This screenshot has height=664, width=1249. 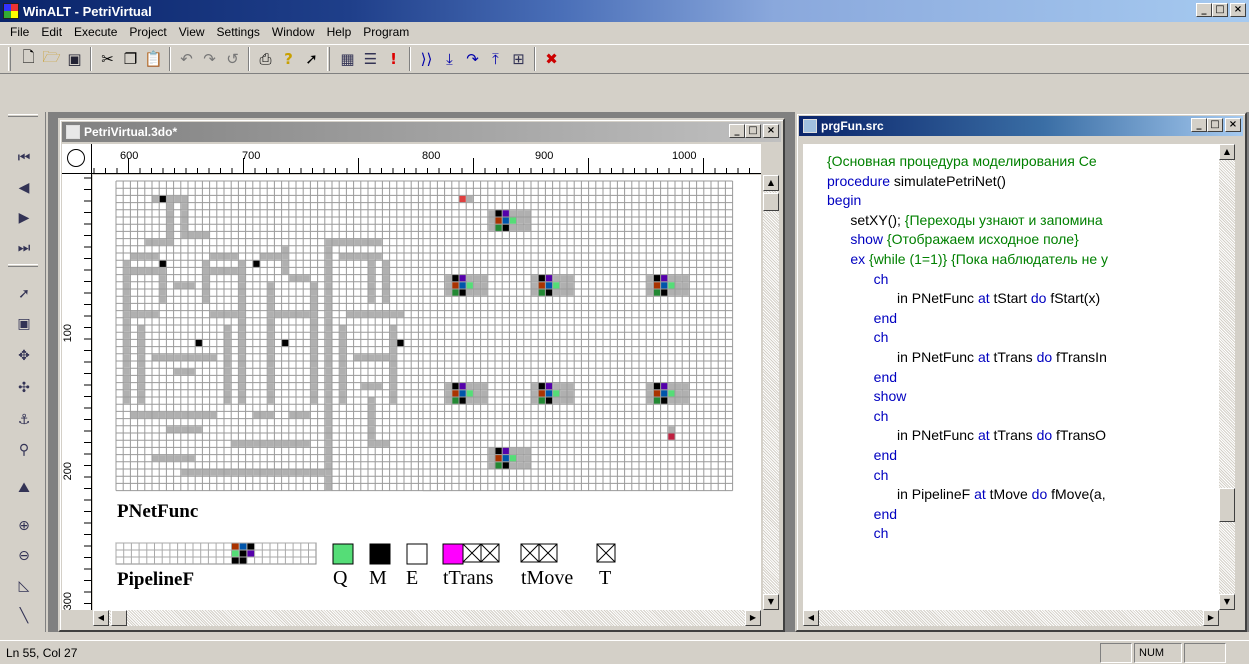 What do you see at coordinates (24, 324) in the screenshot?
I see `label-icon: ▣` at bounding box center [24, 324].